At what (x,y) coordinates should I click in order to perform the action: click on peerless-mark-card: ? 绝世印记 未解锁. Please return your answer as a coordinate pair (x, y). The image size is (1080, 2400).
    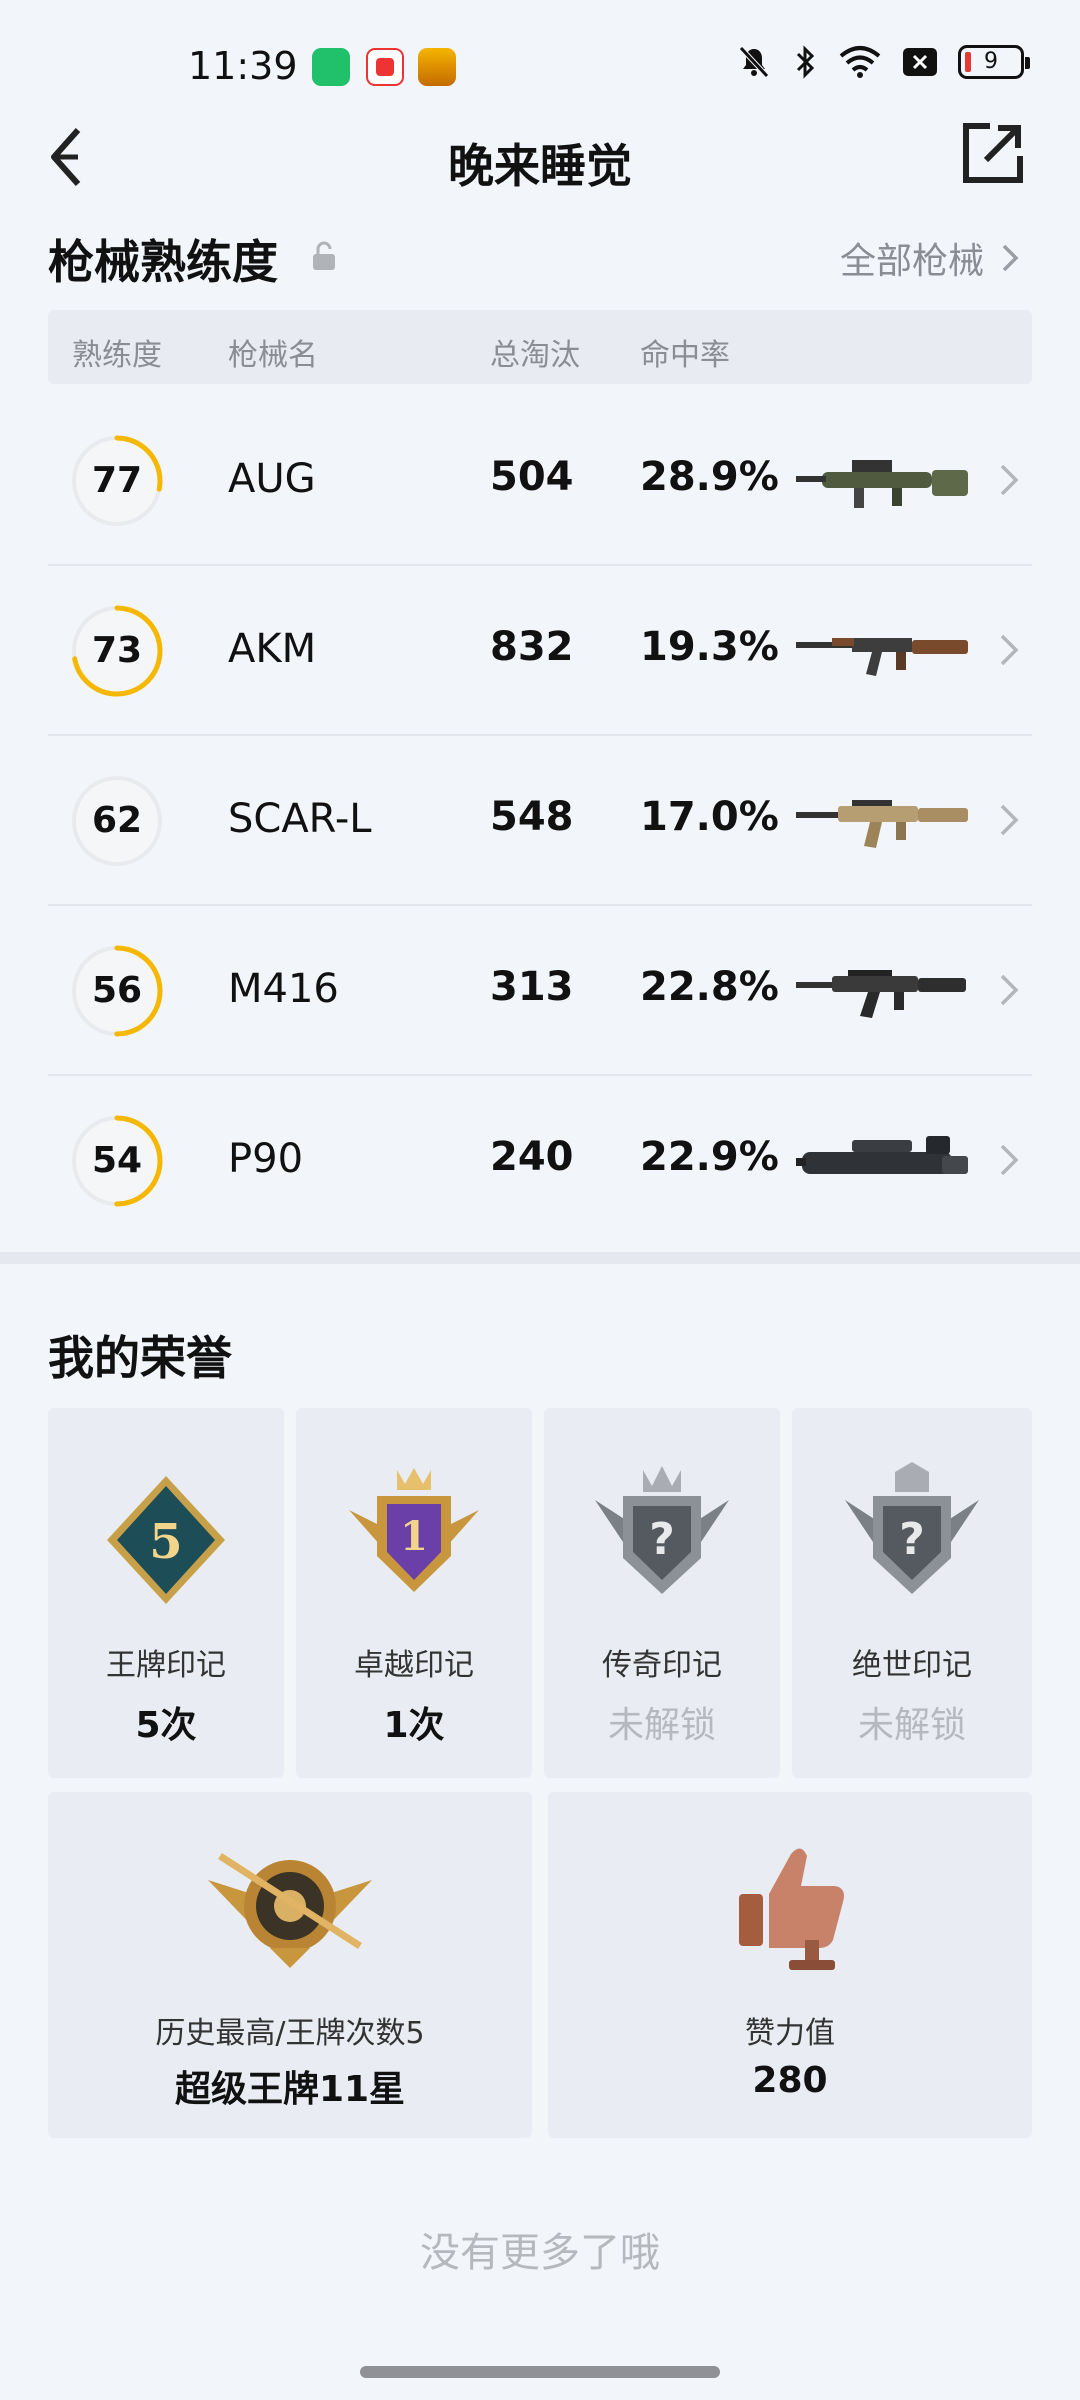
    Looking at the image, I should click on (912, 1593).